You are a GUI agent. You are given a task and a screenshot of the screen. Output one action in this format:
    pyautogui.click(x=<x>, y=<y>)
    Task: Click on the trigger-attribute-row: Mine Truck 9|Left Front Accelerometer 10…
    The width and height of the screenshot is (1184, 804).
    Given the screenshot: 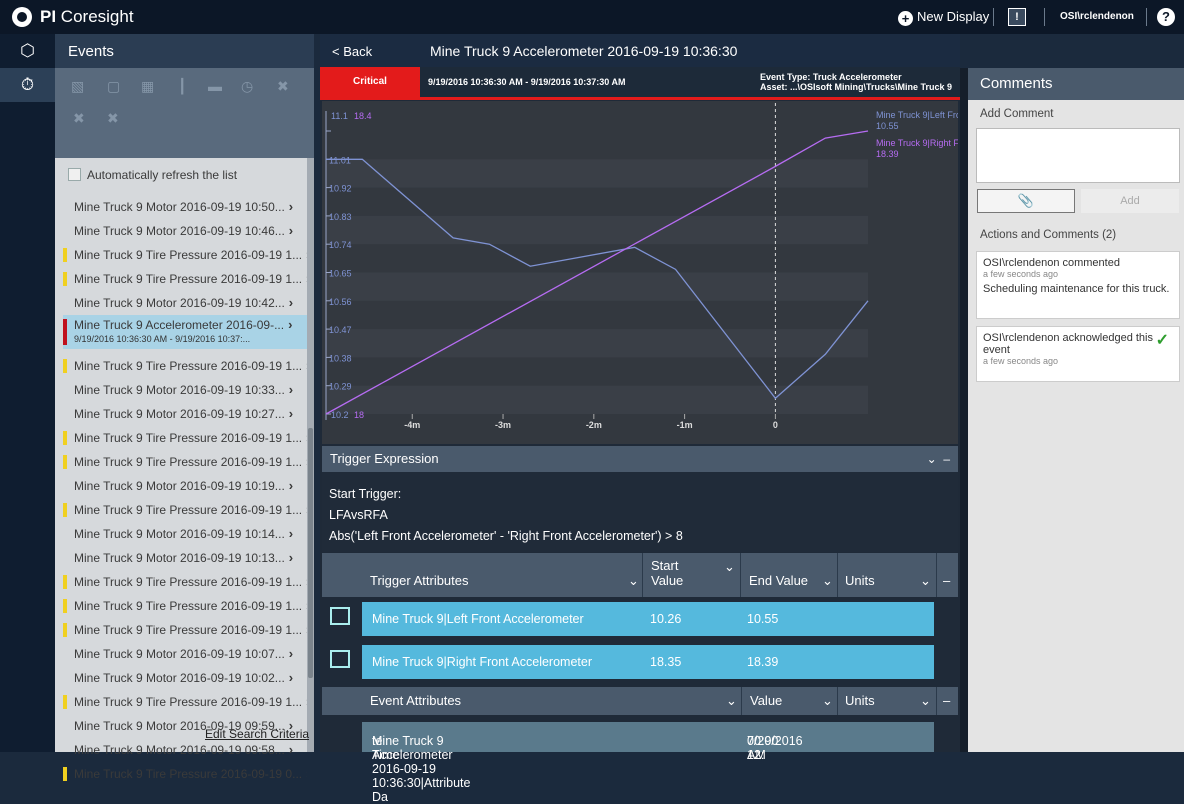 What is the action you would take?
    pyautogui.click(x=648, y=619)
    